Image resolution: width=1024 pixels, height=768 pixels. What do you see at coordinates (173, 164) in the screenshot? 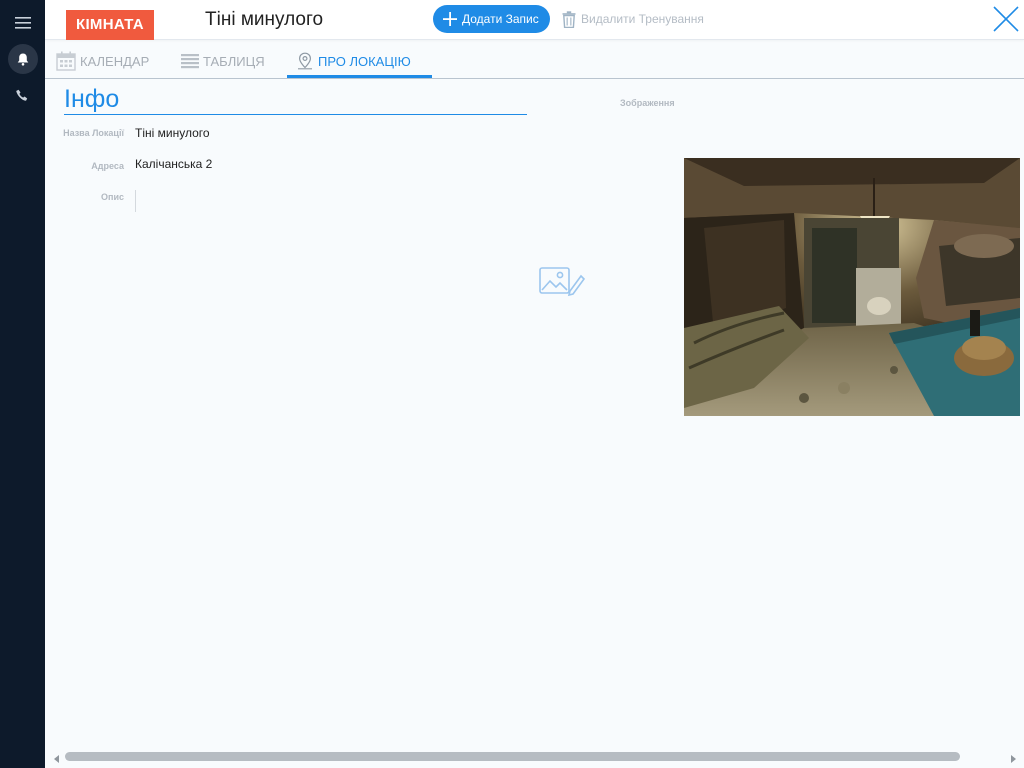
I see `address-value: Калічанська 2` at bounding box center [173, 164].